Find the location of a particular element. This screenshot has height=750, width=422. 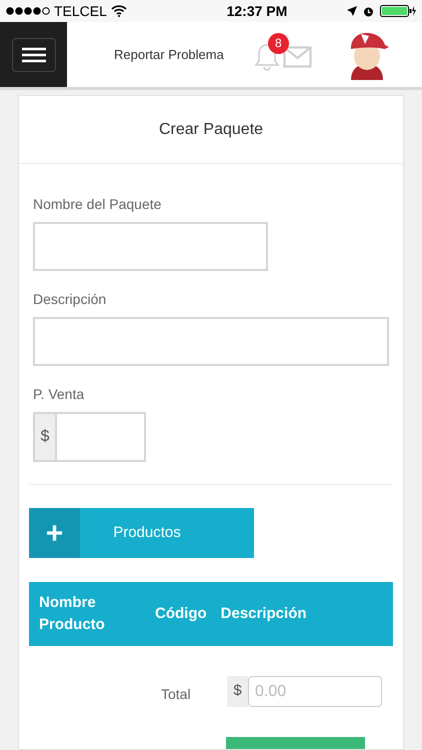

menu-button is located at coordinates (34, 55).